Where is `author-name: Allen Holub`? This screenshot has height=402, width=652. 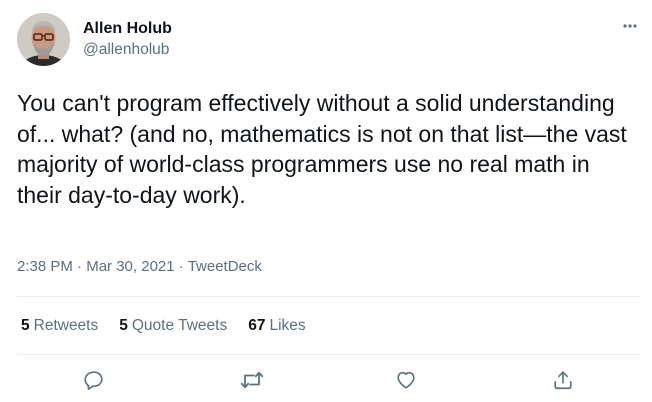 author-name: Allen Holub is located at coordinates (127, 29).